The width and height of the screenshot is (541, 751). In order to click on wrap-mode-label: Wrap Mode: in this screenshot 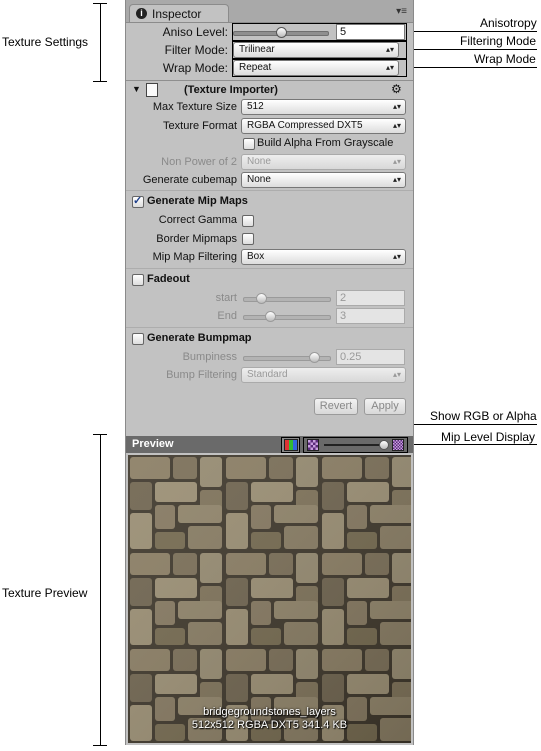, I will do `click(195, 68)`.